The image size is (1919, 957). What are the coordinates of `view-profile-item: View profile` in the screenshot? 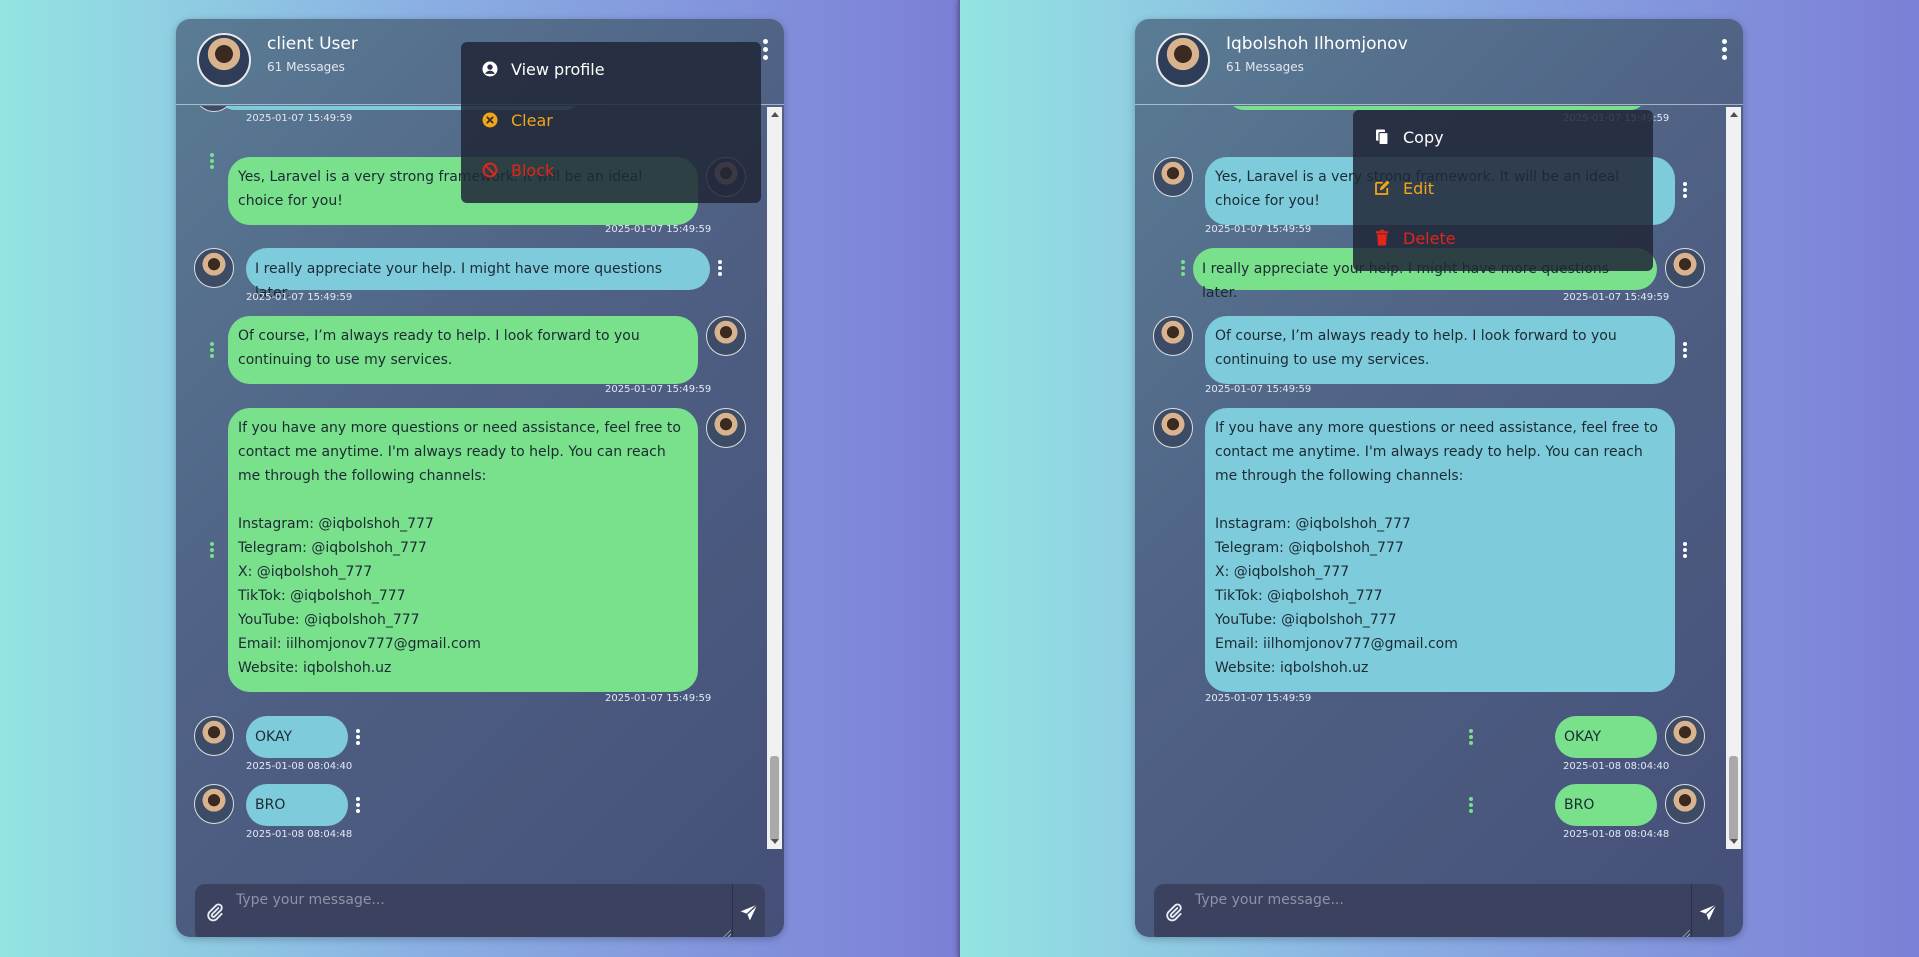 It's located at (543, 69).